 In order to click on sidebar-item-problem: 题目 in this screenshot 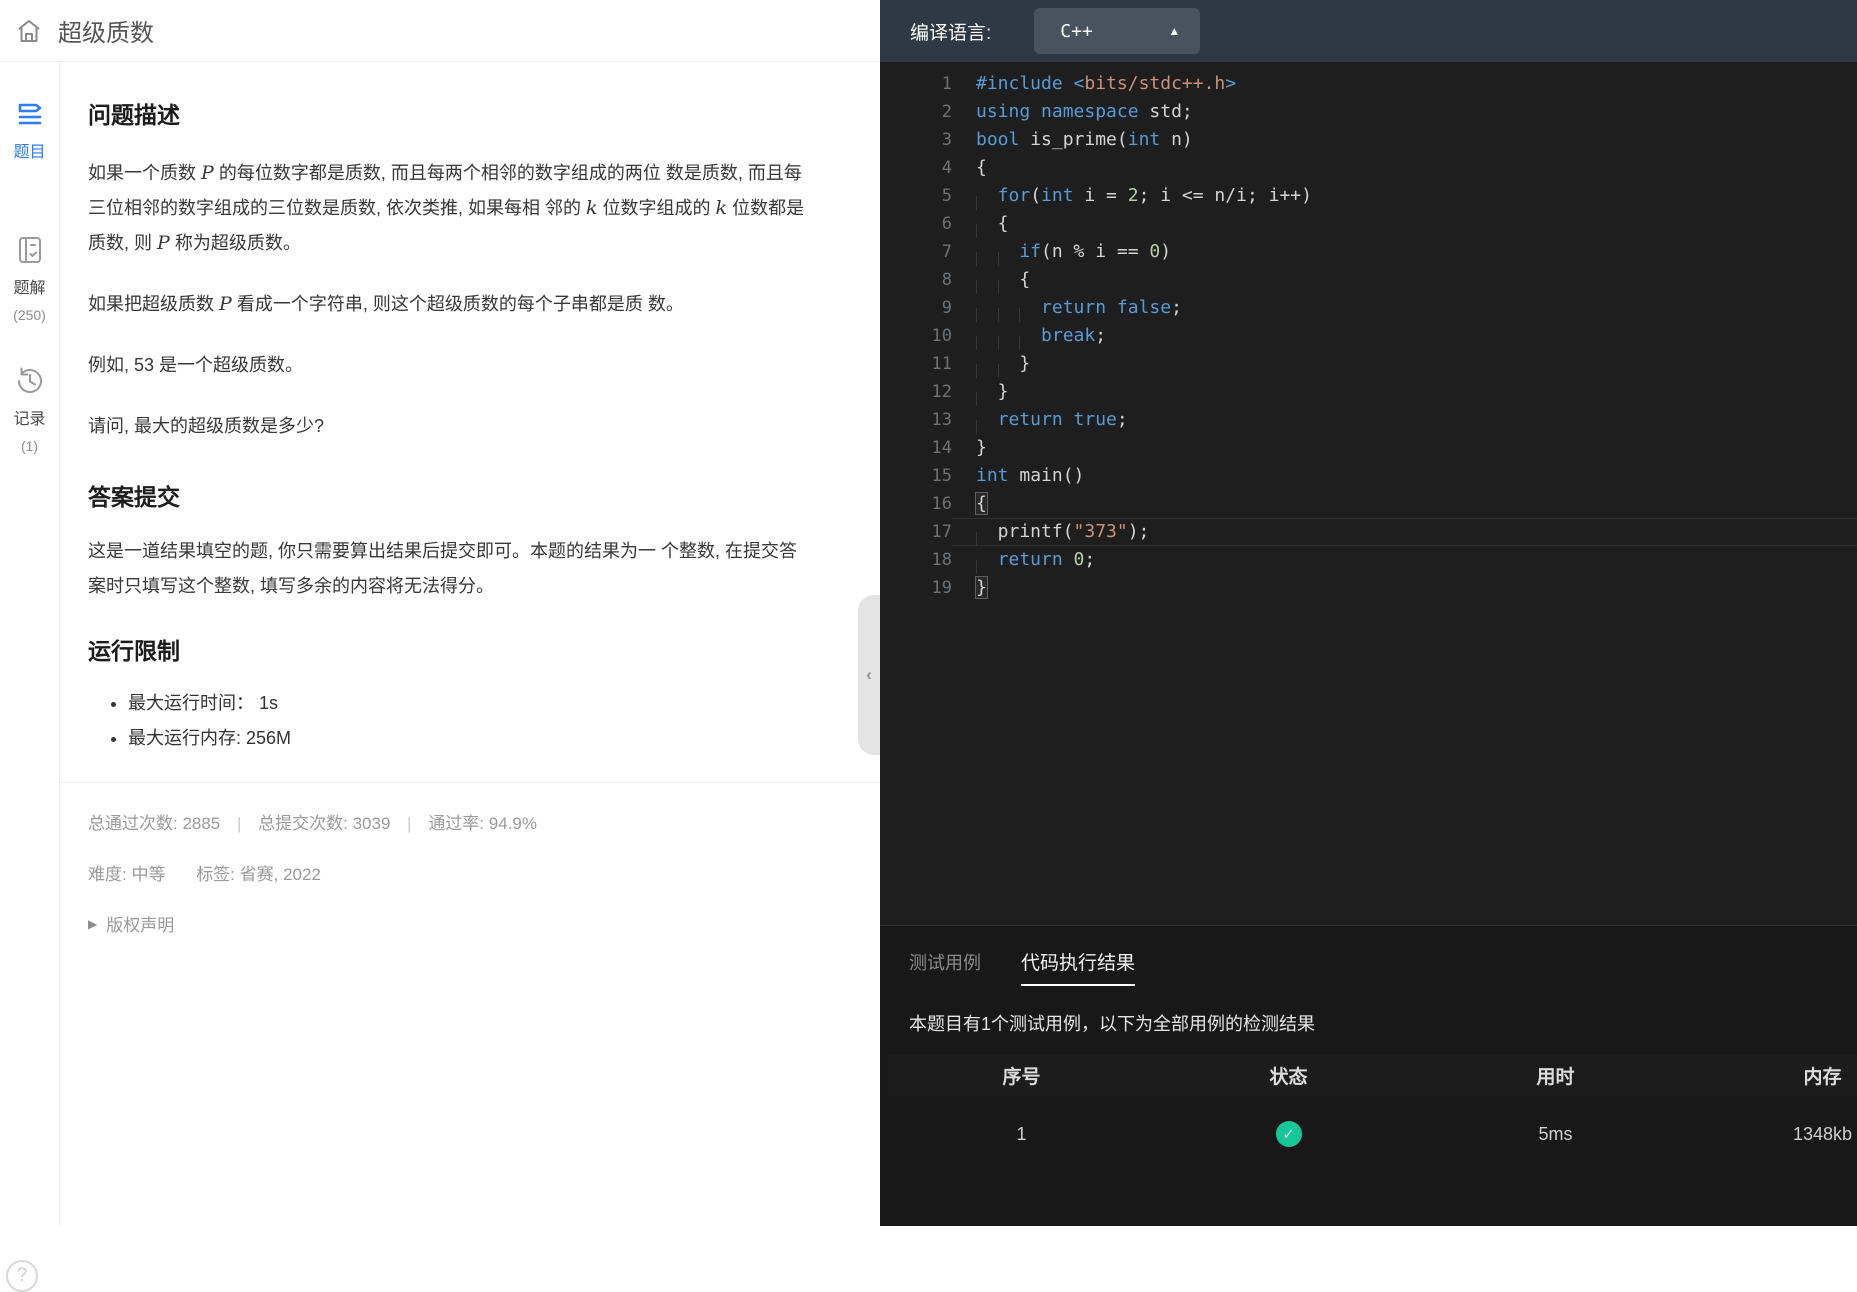, I will do `click(29, 130)`.